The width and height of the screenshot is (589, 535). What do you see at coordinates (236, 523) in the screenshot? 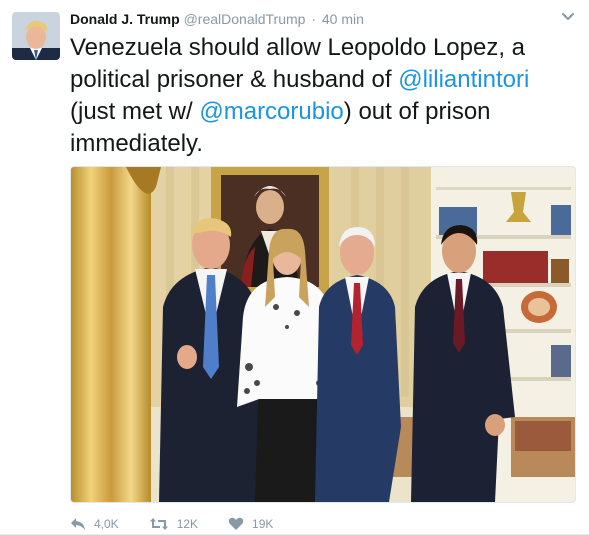
I see `heart-icon` at bounding box center [236, 523].